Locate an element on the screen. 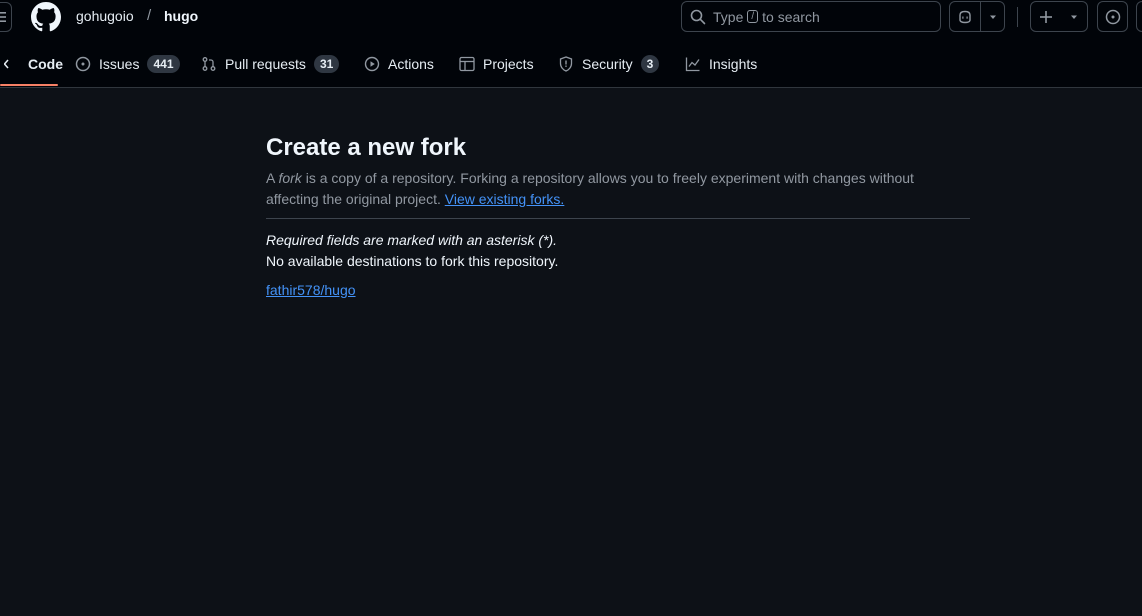 The image size is (1142, 616). description-fork-term: fork is located at coordinates (290, 178).